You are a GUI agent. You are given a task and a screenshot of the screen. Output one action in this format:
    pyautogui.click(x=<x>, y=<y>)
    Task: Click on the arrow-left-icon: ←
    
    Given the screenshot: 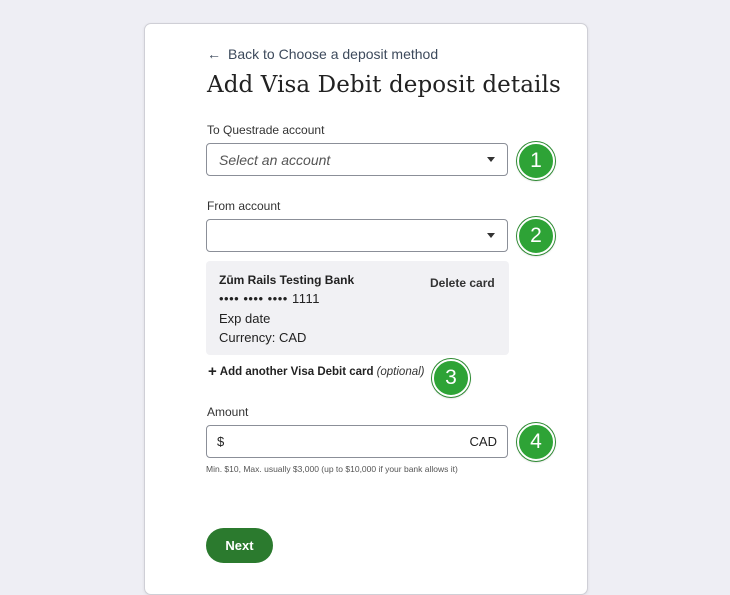 What is the action you would take?
    pyautogui.click(x=214, y=54)
    